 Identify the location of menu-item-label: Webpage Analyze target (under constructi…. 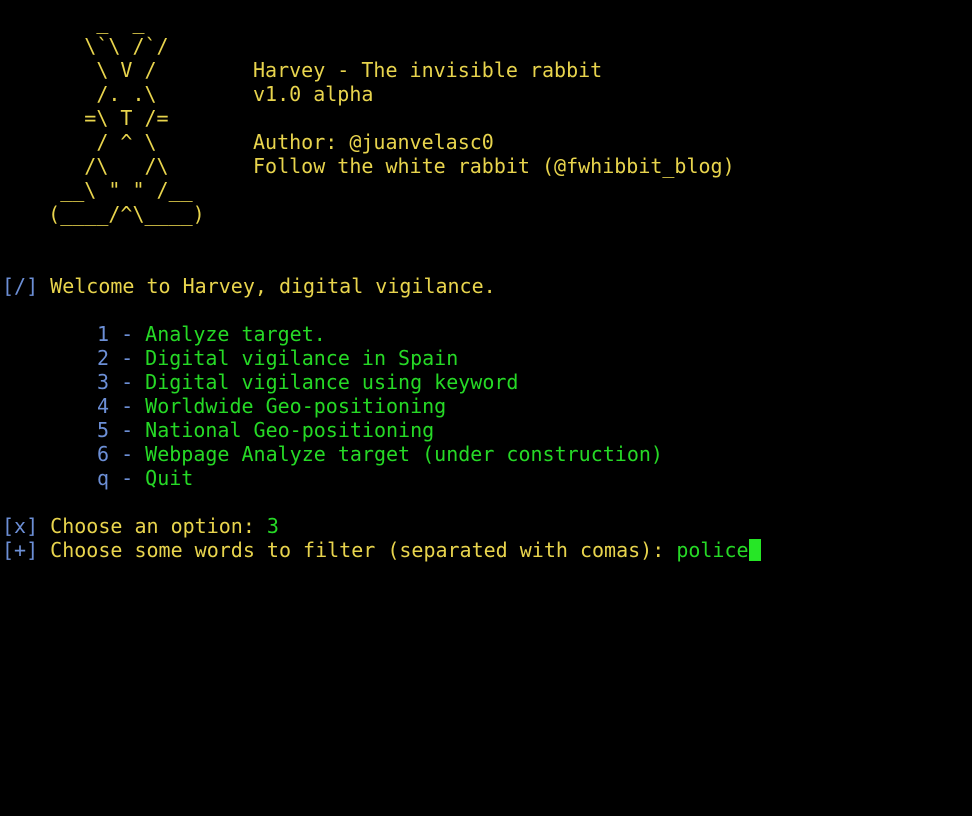
(404, 454).